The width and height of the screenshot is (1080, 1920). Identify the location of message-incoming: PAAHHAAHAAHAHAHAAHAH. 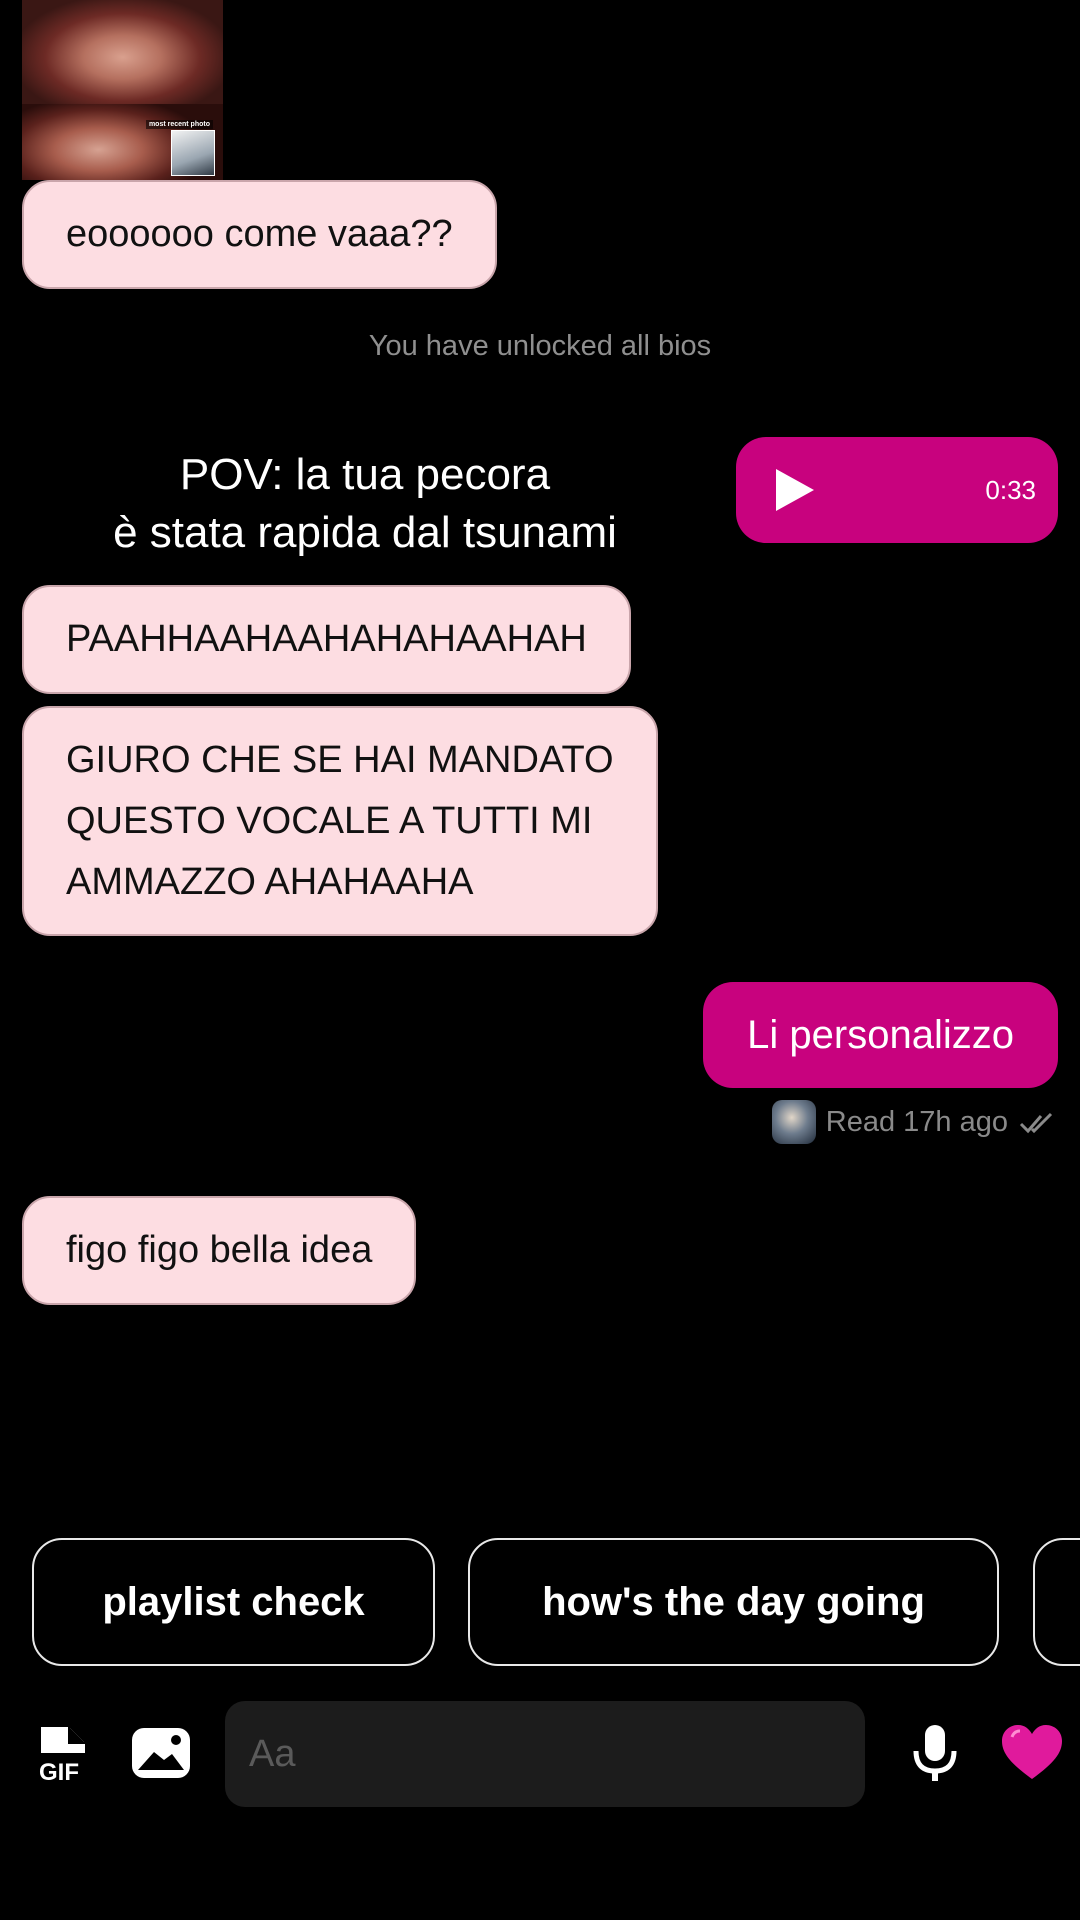
(326, 639).